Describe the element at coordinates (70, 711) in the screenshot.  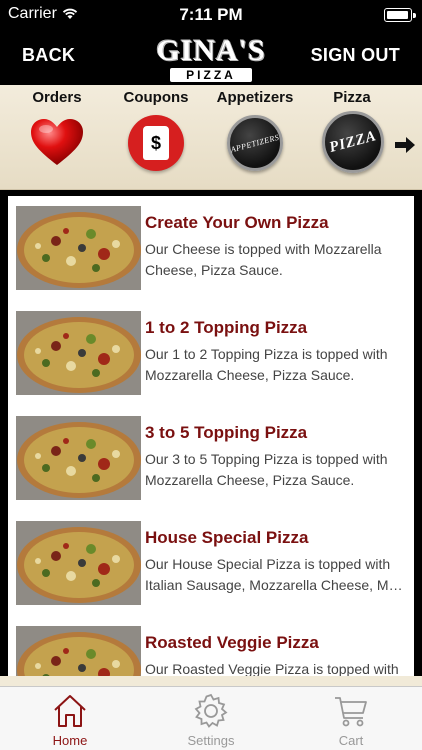
I see `home-icon` at that location.